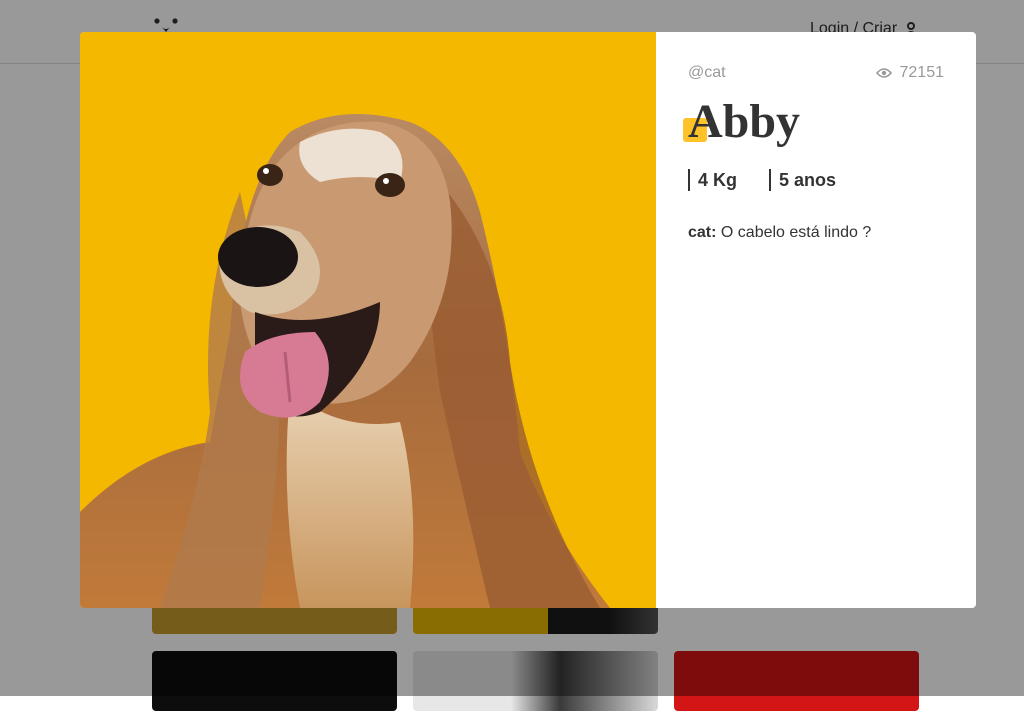  What do you see at coordinates (702, 232) in the screenshot?
I see `comment-author: cat:` at bounding box center [702, 232].